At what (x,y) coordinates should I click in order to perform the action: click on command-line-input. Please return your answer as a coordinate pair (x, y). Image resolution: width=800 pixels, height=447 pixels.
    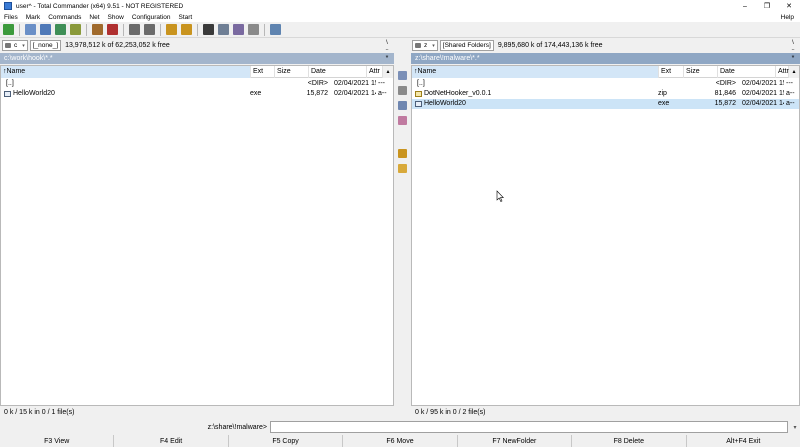
    Looking at the image, I should click on (529, 427).